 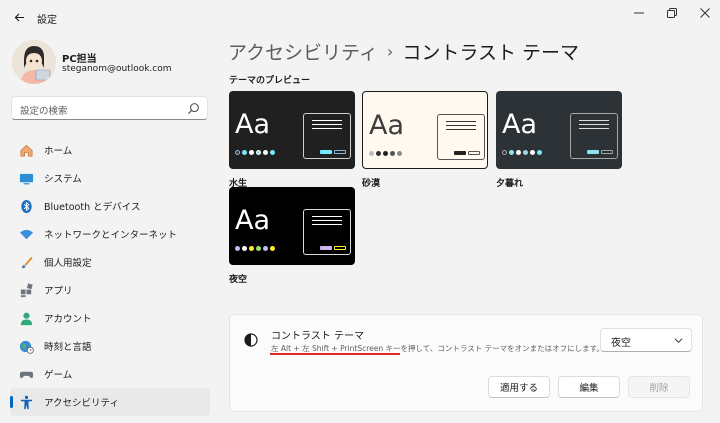 What do you see at coordinates (292, 130) in the screenshot?
I see `theme-card-aquatic: Aa` at bounding box center [292, 130].